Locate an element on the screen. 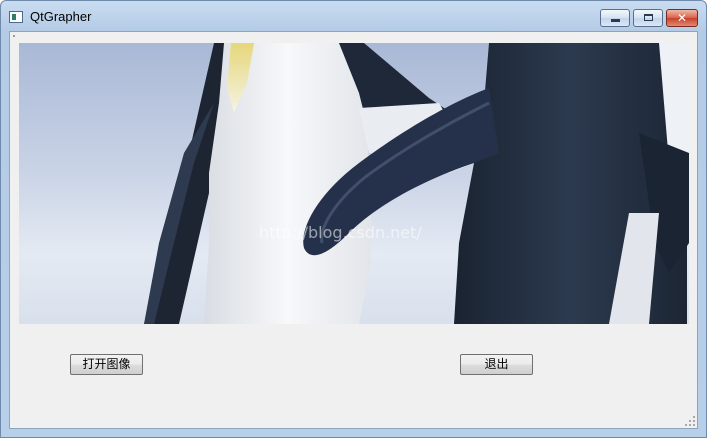 Image resolution: width=707 pixels, height=438 pixels. maximize-icon is located at coordinates (648, 17).